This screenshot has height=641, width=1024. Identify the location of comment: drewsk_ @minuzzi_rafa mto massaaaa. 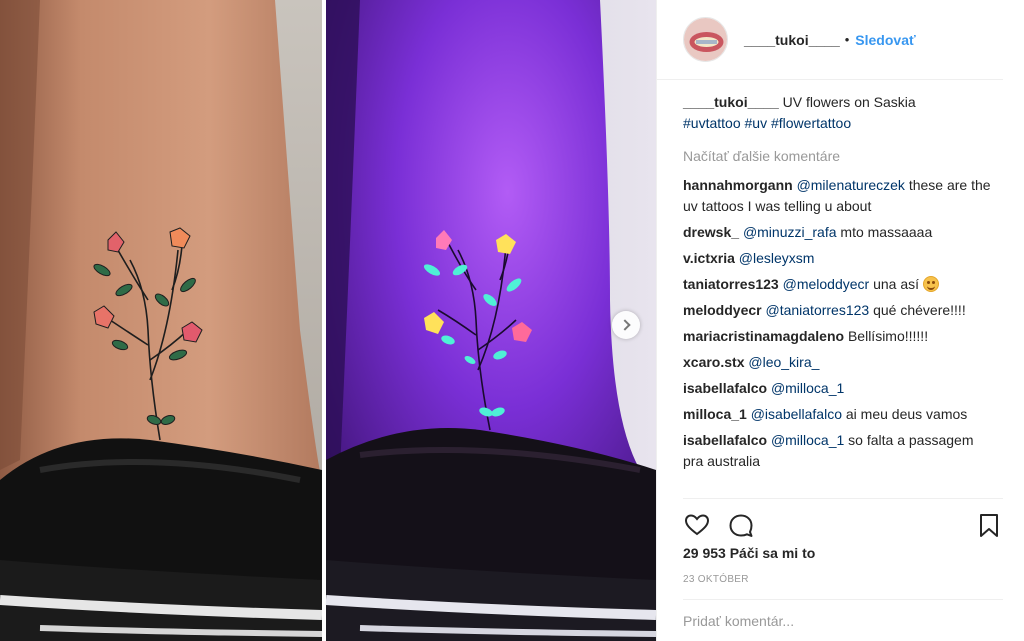
(839, 232).